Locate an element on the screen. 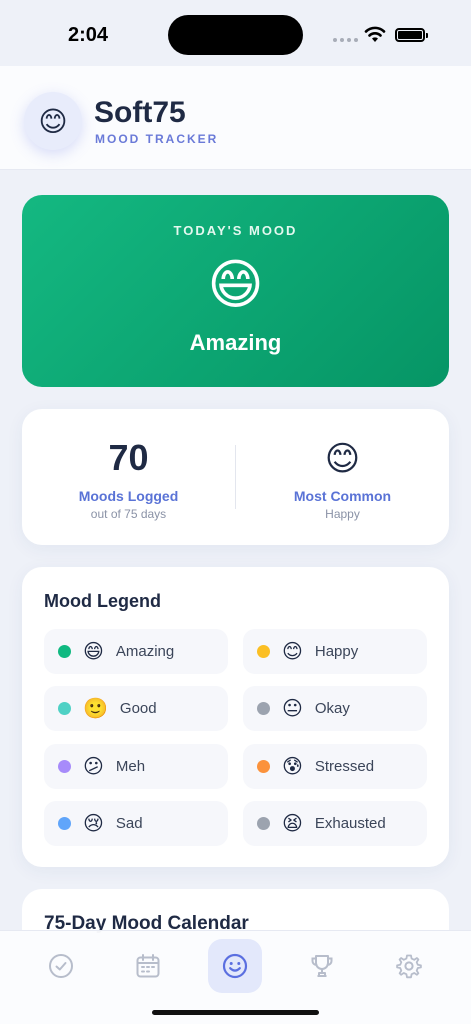 The height and width of the screenshot is (1024, 471). moods-logged-count: 70 is located at coordinates (128, 457).